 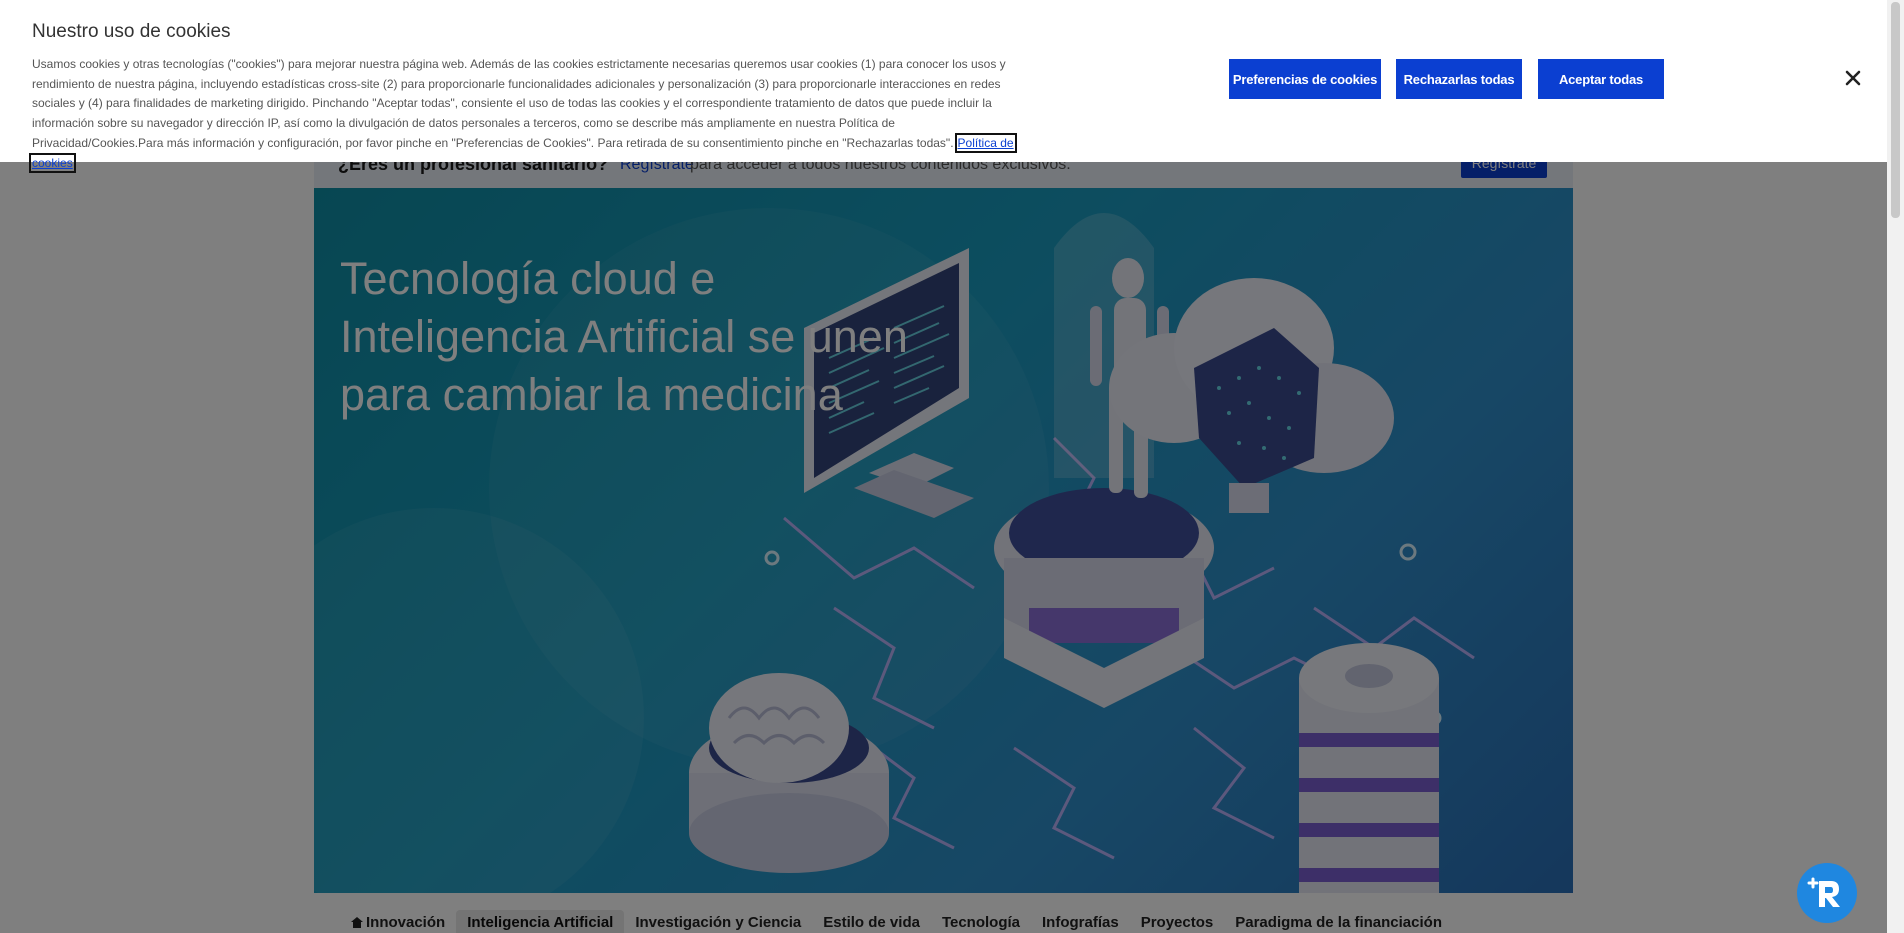 What do you see at coordinates (131, 31) in the screenshot?
I see `cookie-banner-title: Nuestro uso de cookies` at bounding box center [131, 31].